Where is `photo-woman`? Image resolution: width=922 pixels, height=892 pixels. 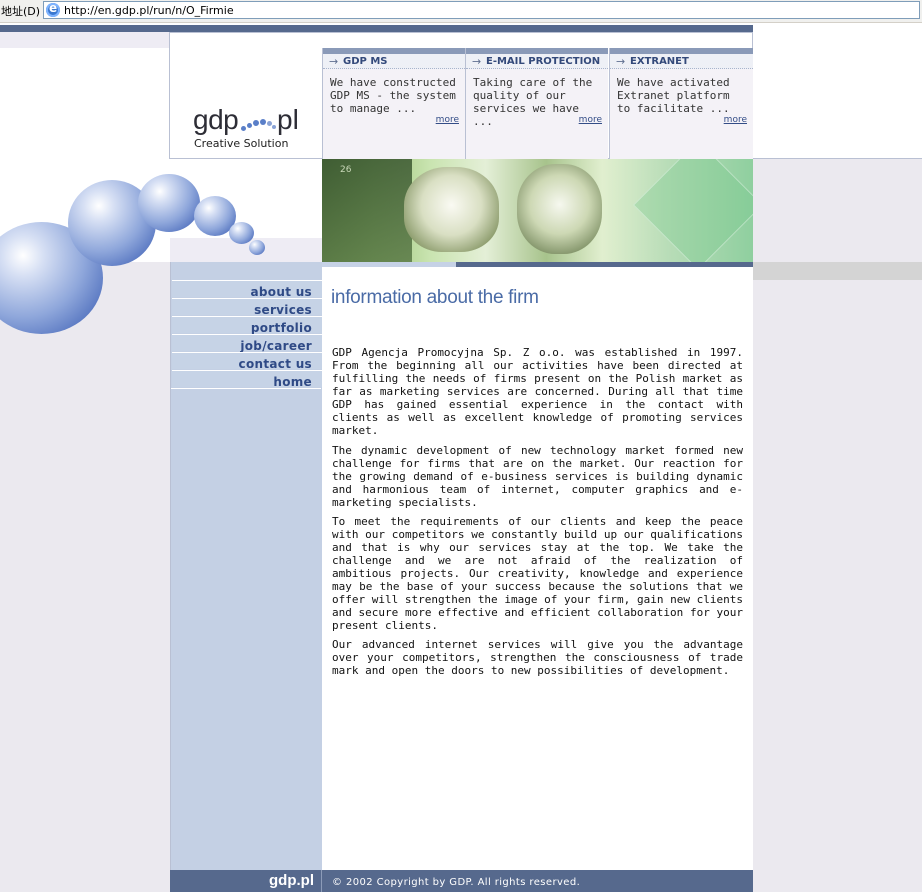
photo-woman is located at coordinates (451, 209).